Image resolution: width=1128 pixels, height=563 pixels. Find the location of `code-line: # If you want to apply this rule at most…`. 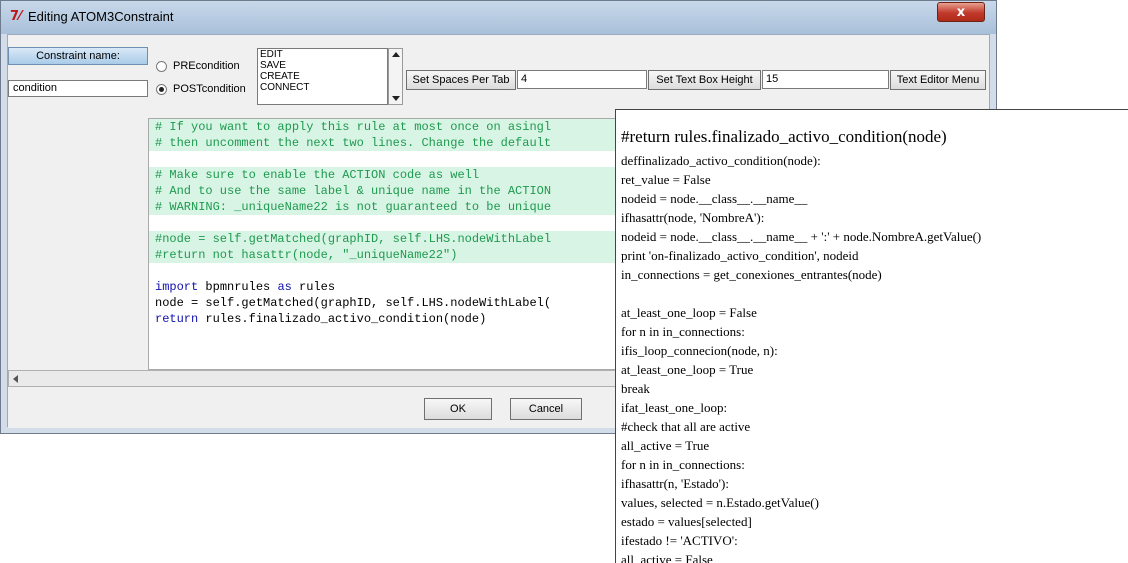

code-line: # If you want to apply this rule at most… is located at coordinates (383, 127).